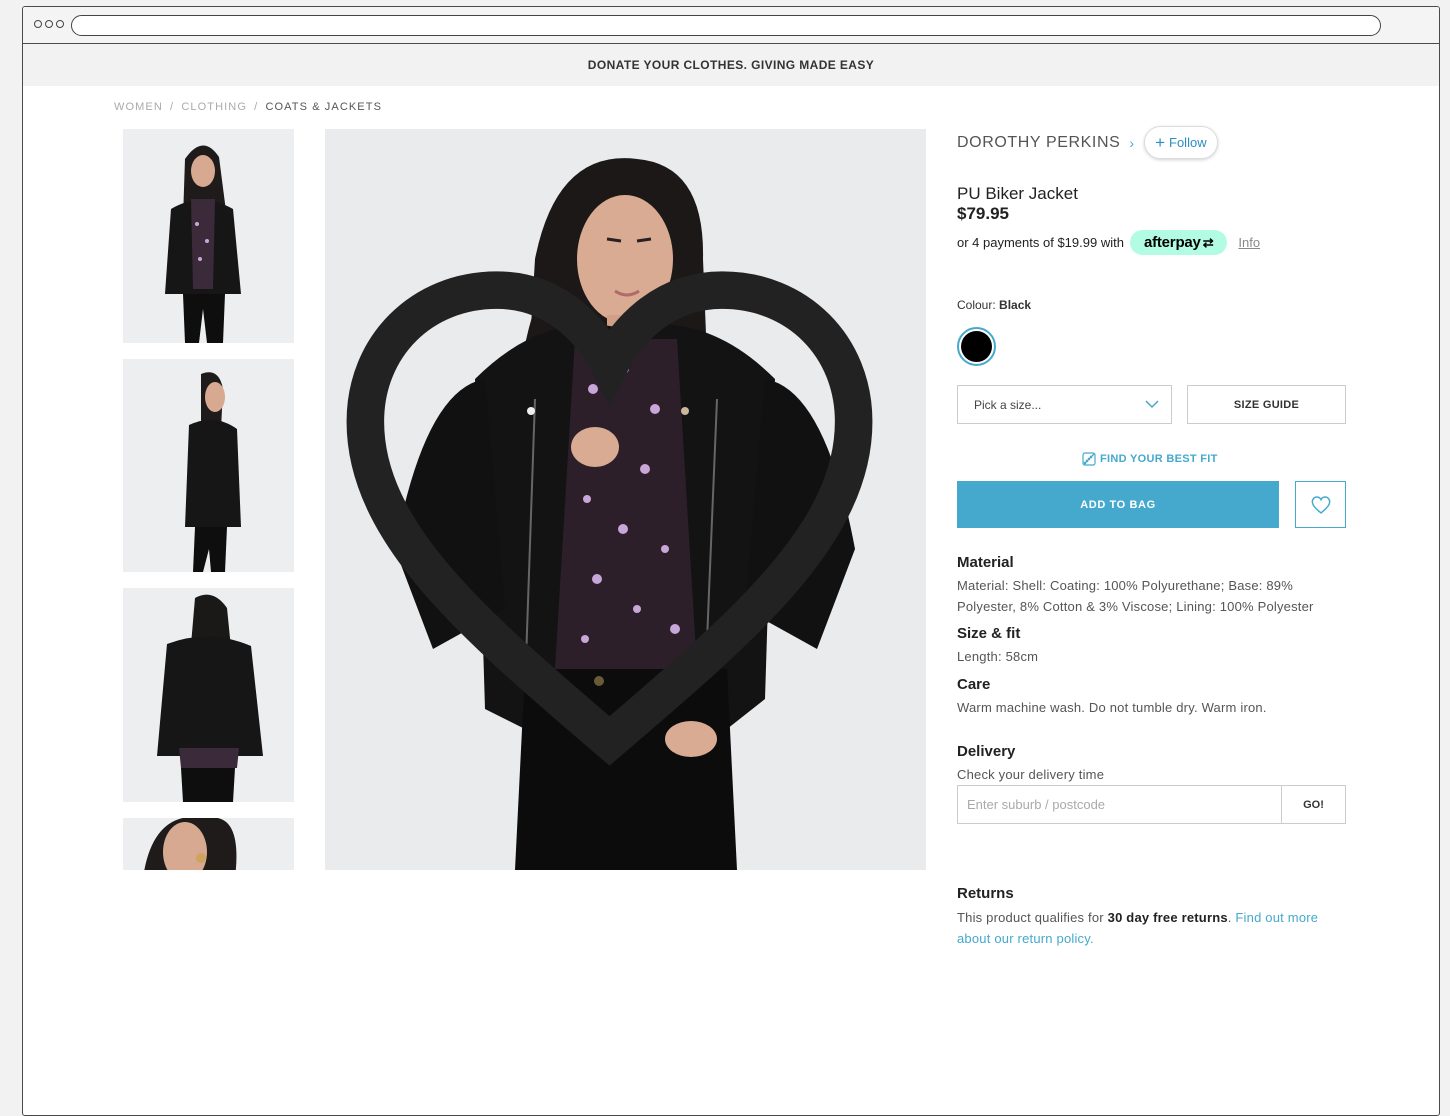  Describe the element at coordinates (983, 213) in the screenshot. I see `product-price: $79.95` at that location.